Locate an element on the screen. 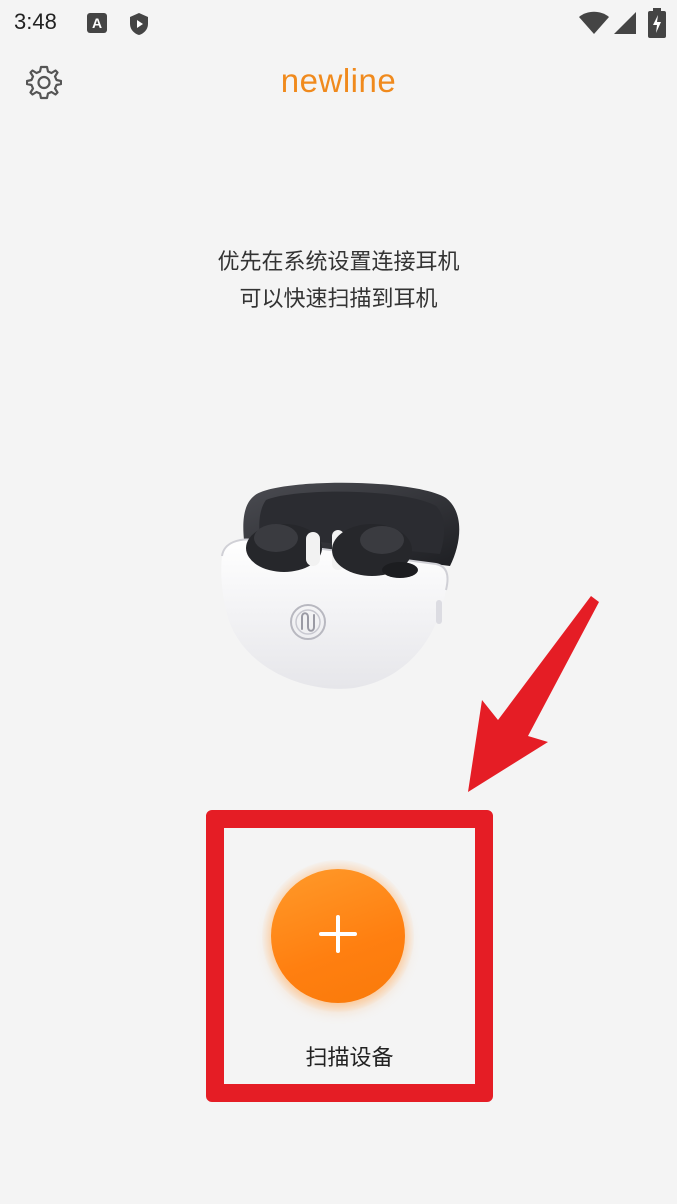  scan-device-label: 扫描设备 is located at coordinates (349, 1058).